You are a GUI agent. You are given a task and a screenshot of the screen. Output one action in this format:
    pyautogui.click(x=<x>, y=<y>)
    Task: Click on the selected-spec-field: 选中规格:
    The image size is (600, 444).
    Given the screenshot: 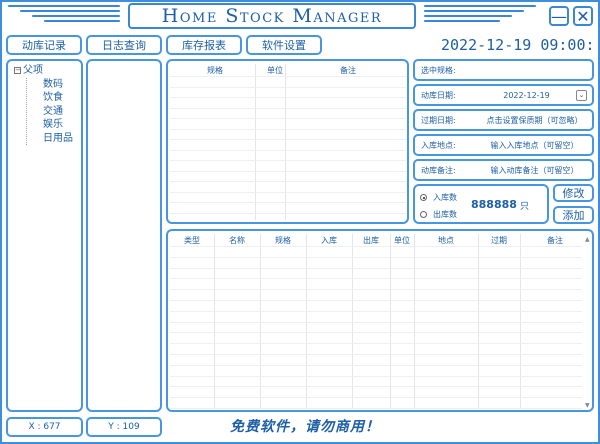 What is the action you would take?
    pyautogui.click(x=503, y=70)
    